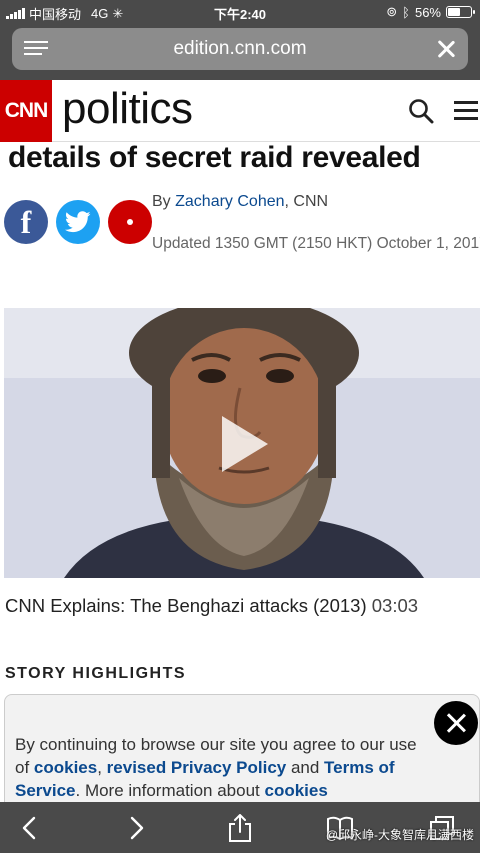 The image size is (480, 853). I want to click on more-share-button, so click(130, 222).